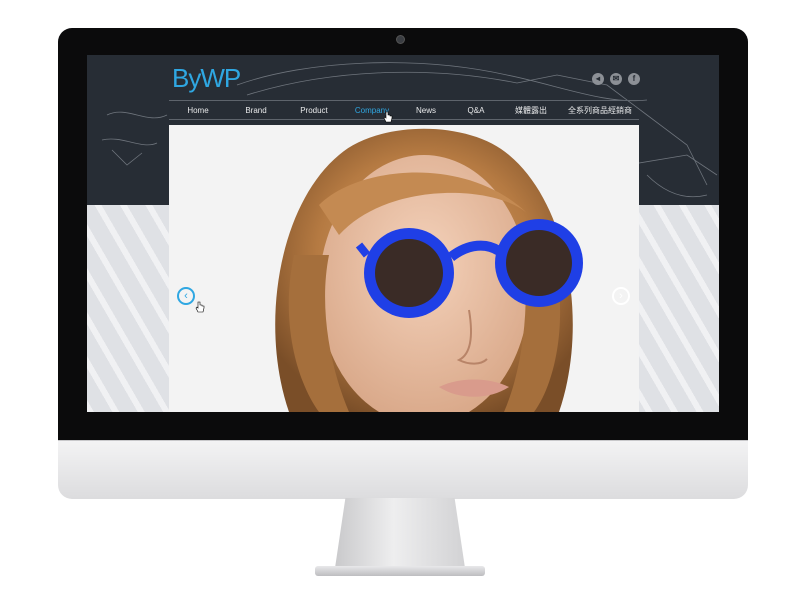 The image size is (800, 600). What do you see at coordinates (314, 110) in the screenshot?
I see `nav-item-product: Product` at bounding box center [314, 110].